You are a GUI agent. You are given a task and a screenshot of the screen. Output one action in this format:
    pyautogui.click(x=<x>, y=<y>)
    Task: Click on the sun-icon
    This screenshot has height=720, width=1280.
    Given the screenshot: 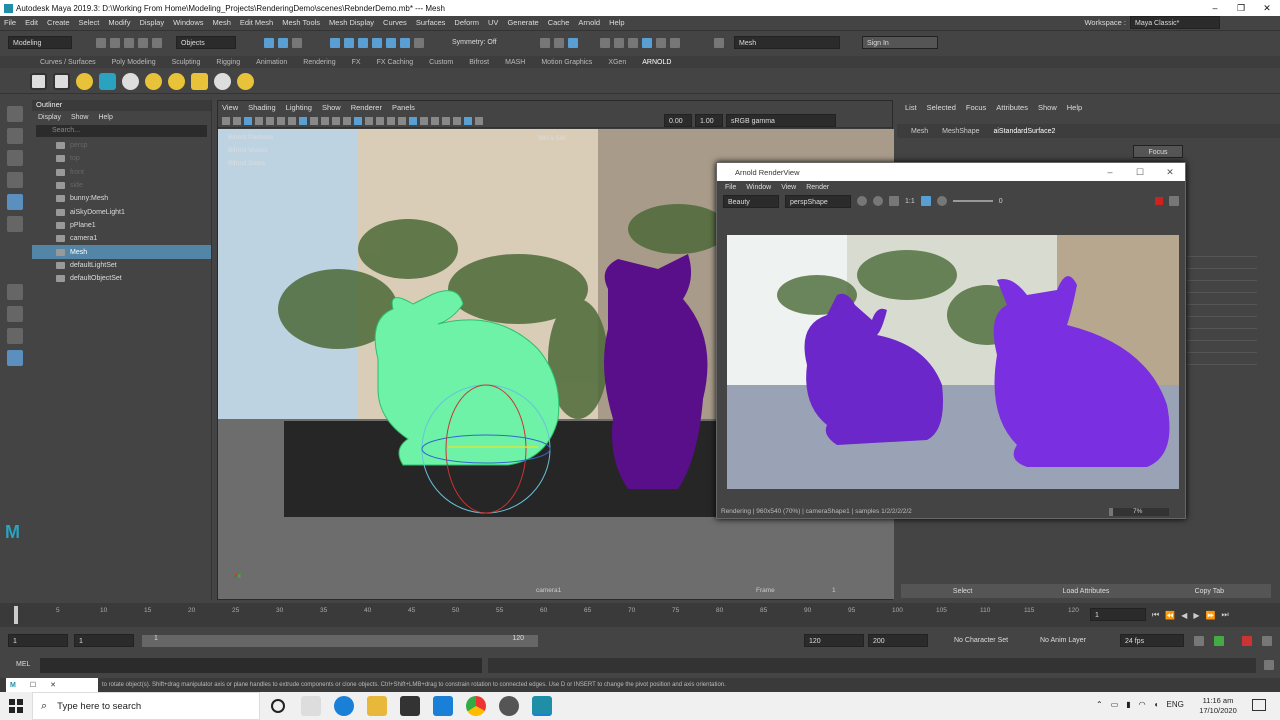 What is the action you would take?
    pyautogui.click(x=245, y=81)
    